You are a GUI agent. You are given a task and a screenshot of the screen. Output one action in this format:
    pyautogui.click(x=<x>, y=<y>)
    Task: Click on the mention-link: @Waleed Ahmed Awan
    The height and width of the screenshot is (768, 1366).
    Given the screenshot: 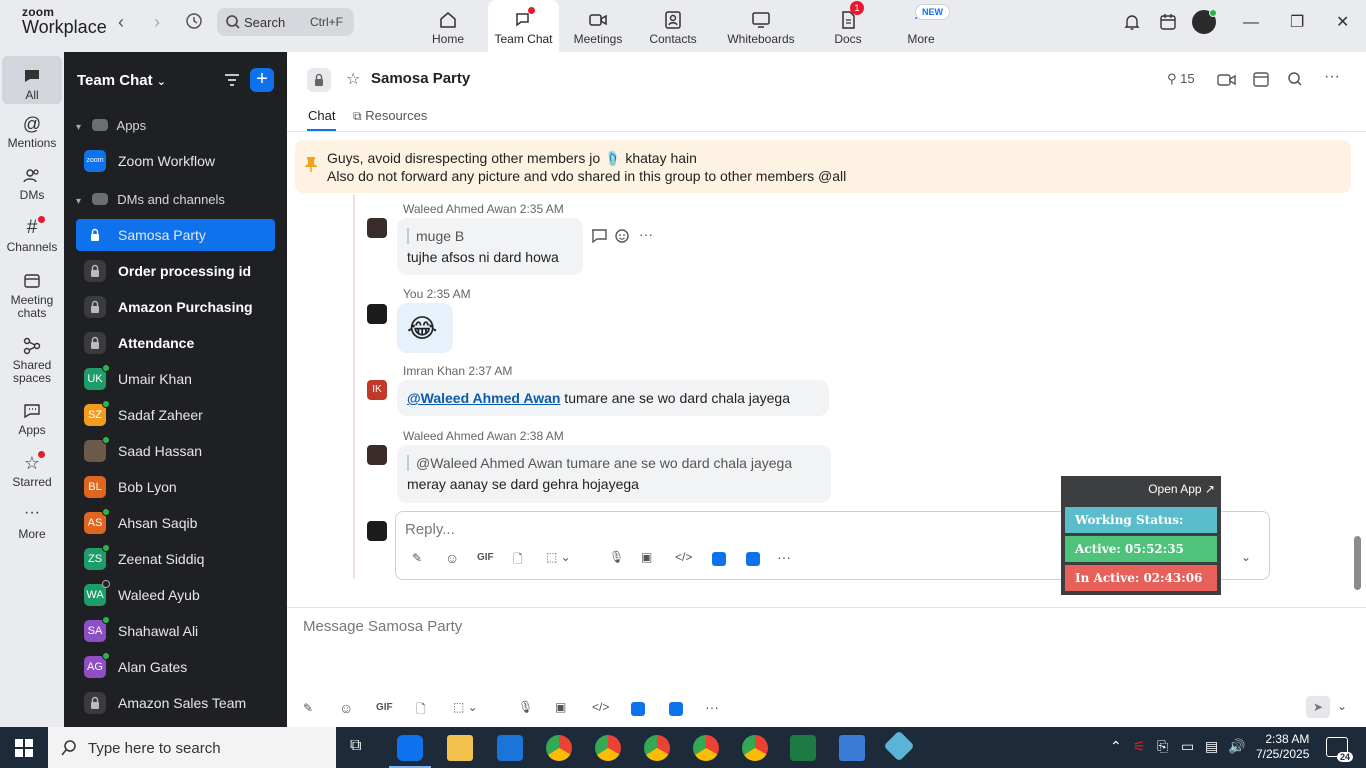 What is the action you would take?
    pyautogui.click(x=483, y=398)
    